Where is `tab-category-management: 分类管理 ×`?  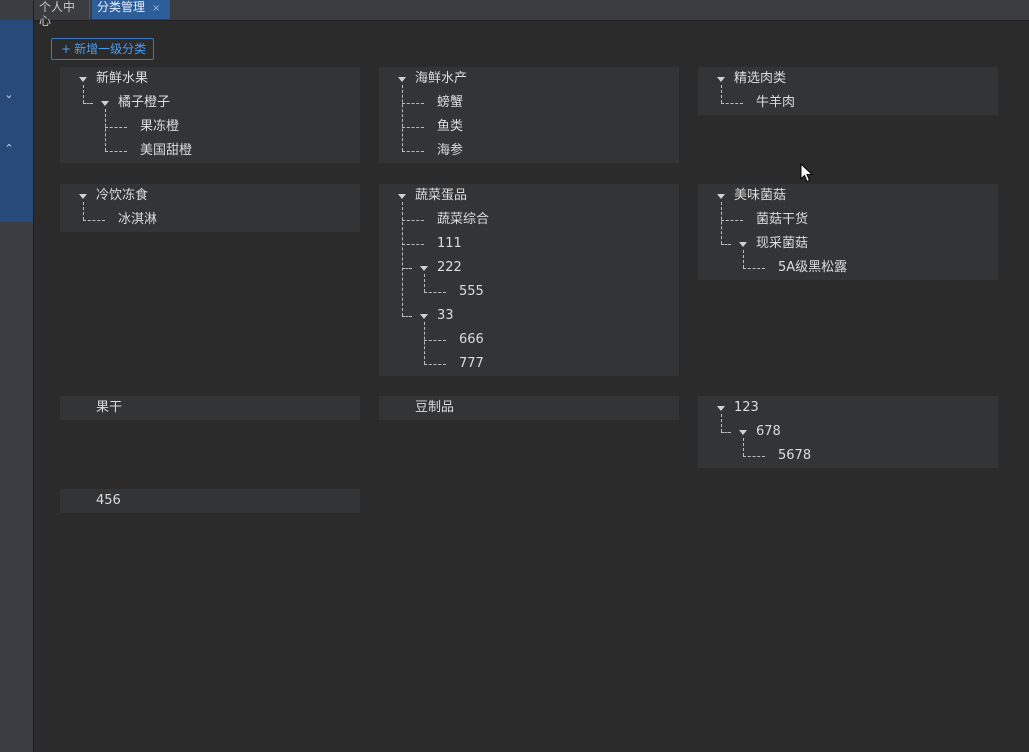 tab-category-management: 分类管理 × is located at coordinates (131, 9).